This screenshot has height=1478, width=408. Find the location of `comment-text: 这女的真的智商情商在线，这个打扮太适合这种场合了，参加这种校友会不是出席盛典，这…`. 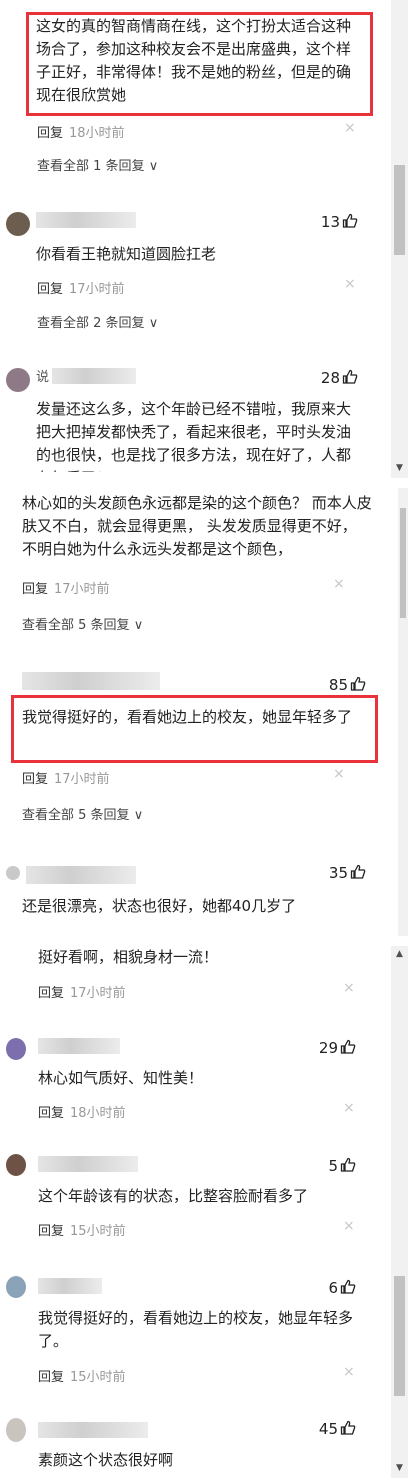

comment-text: 这女的真的智商情商在线，这个打扮太适合这种场合了，参加这种校友会不是出席盛典，这… is located at coordinates (194, 60).